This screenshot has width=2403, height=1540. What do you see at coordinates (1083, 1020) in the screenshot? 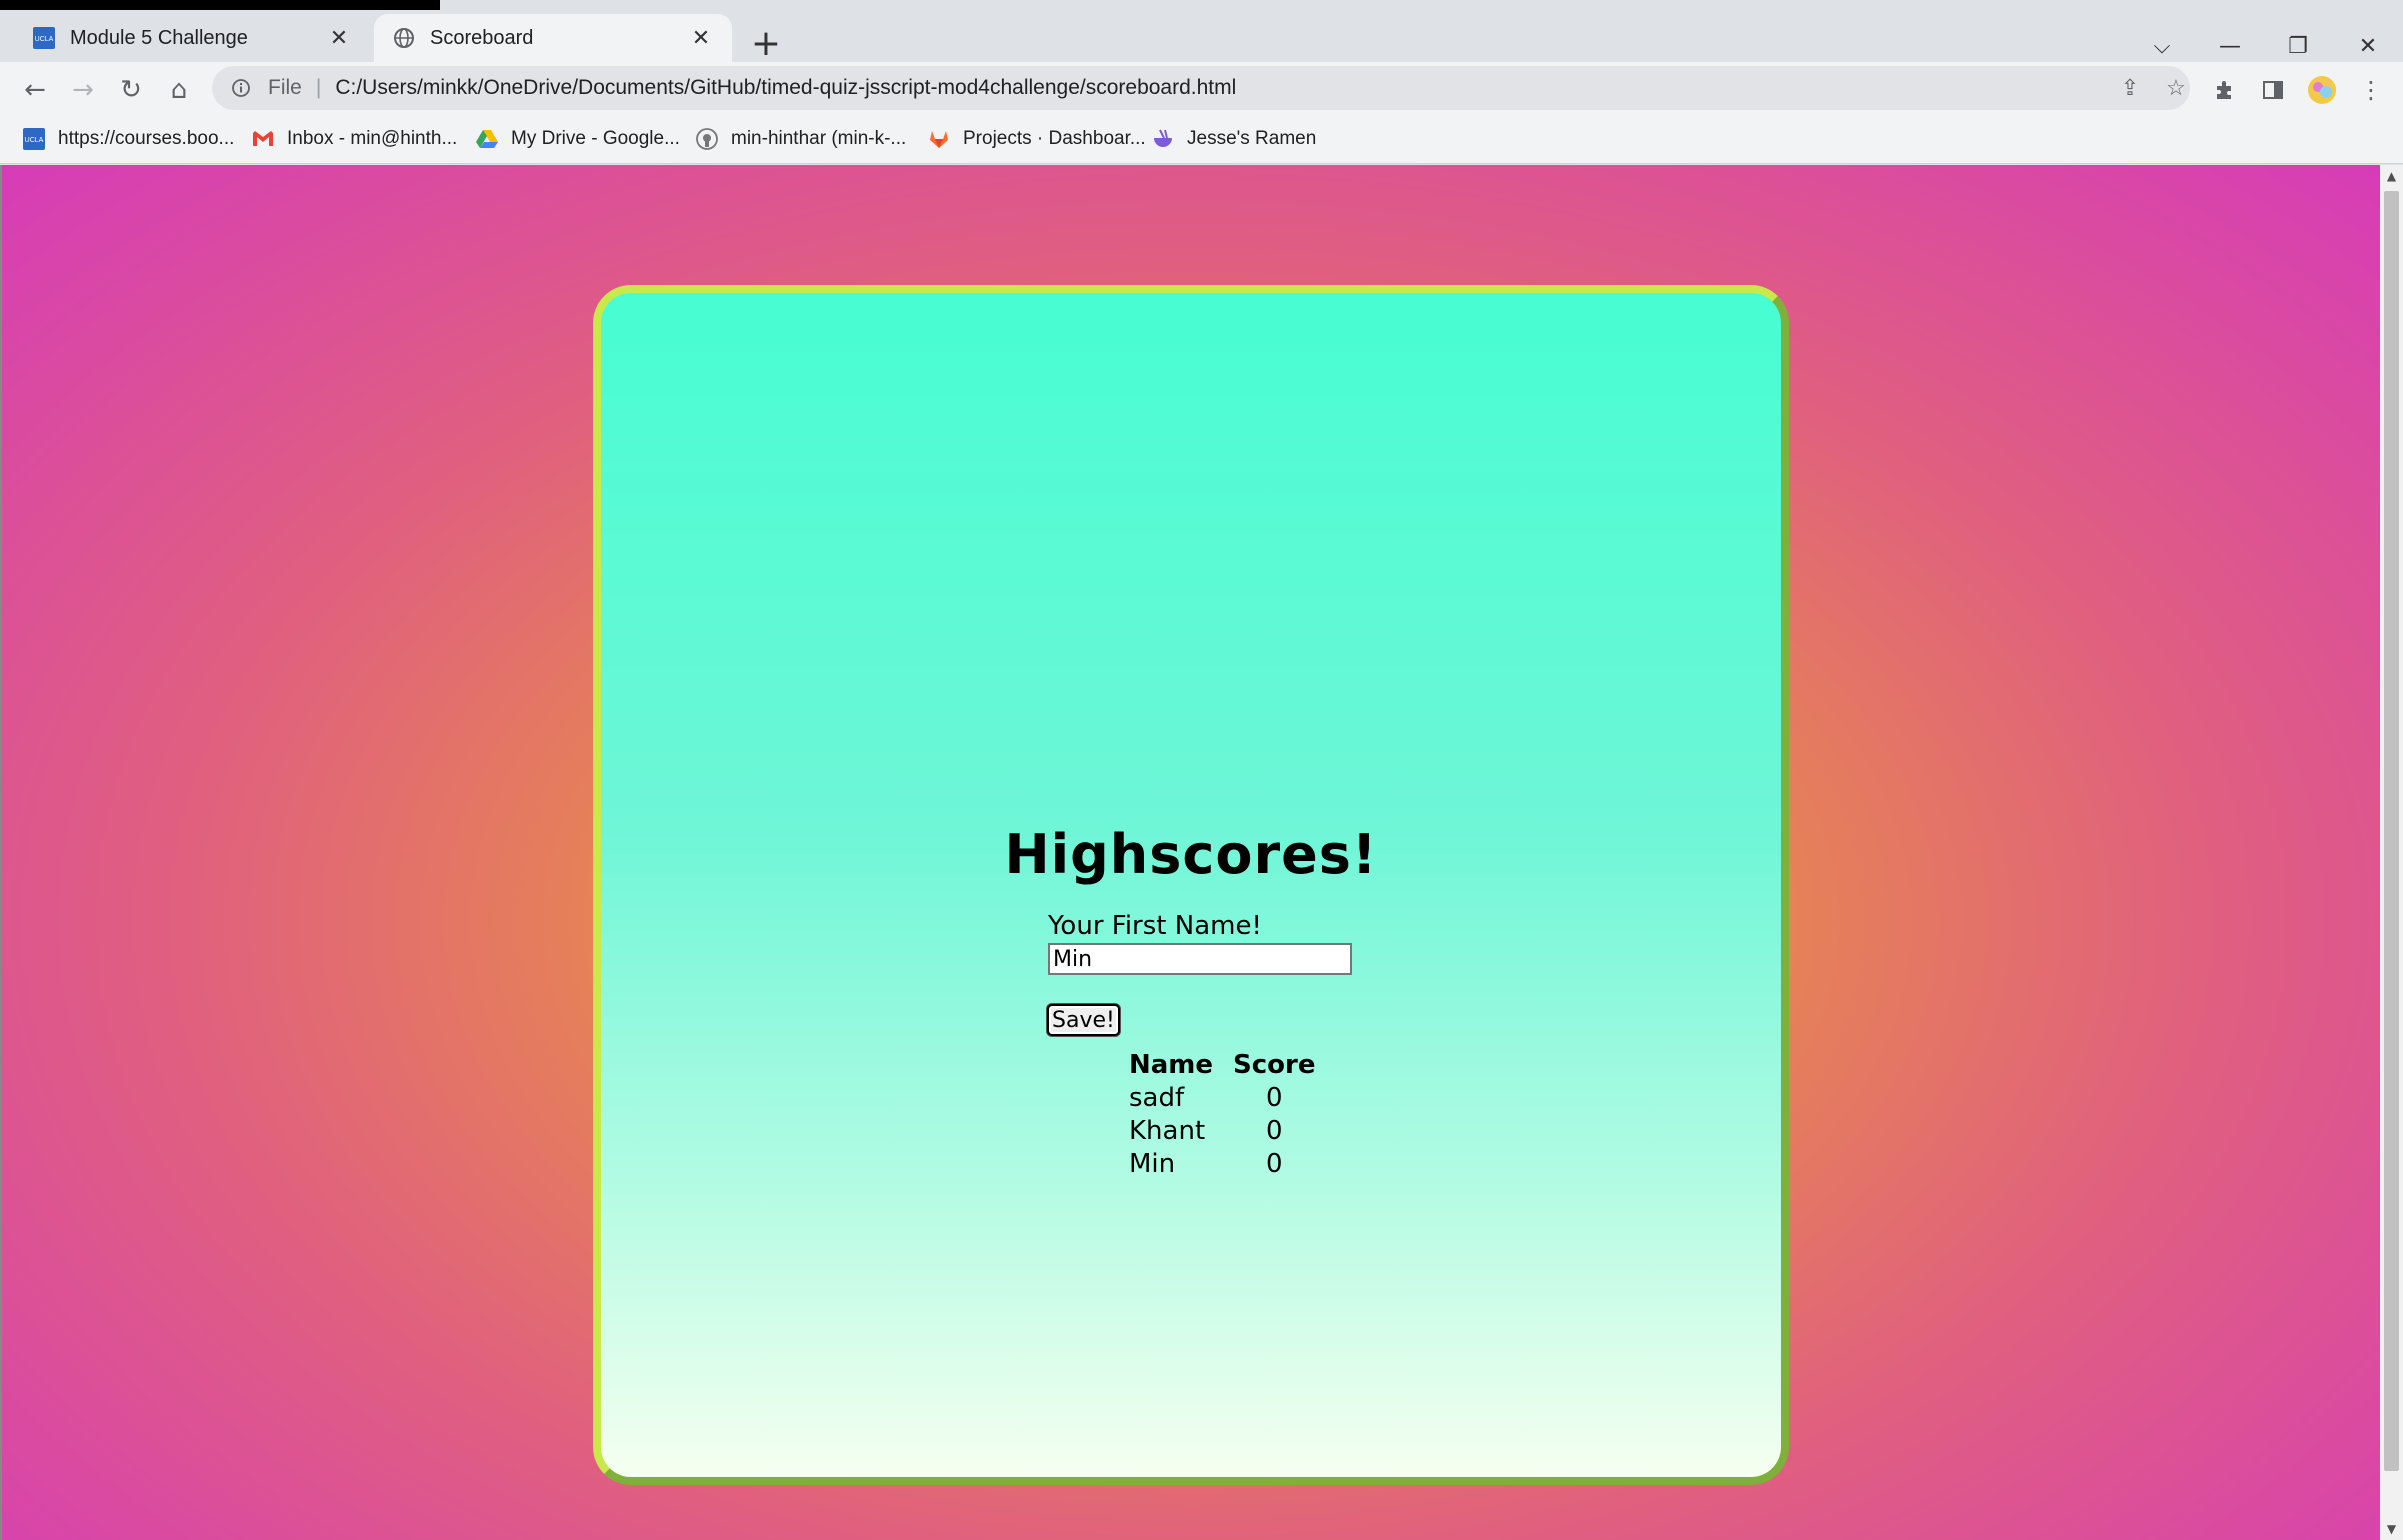
I see `save-button: Save!` at bounding box center [1083, 1020].